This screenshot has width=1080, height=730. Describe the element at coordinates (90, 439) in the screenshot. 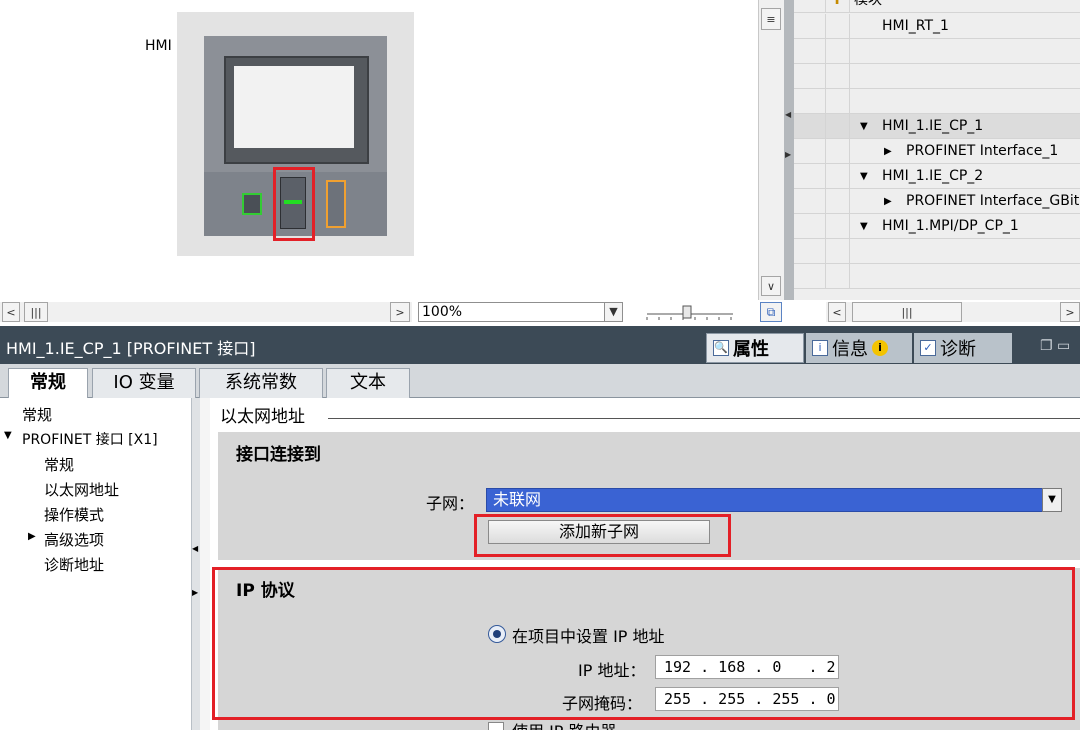

I see `nav-item-profinet-interface: PROFINET 接口 [X1]` at that location.